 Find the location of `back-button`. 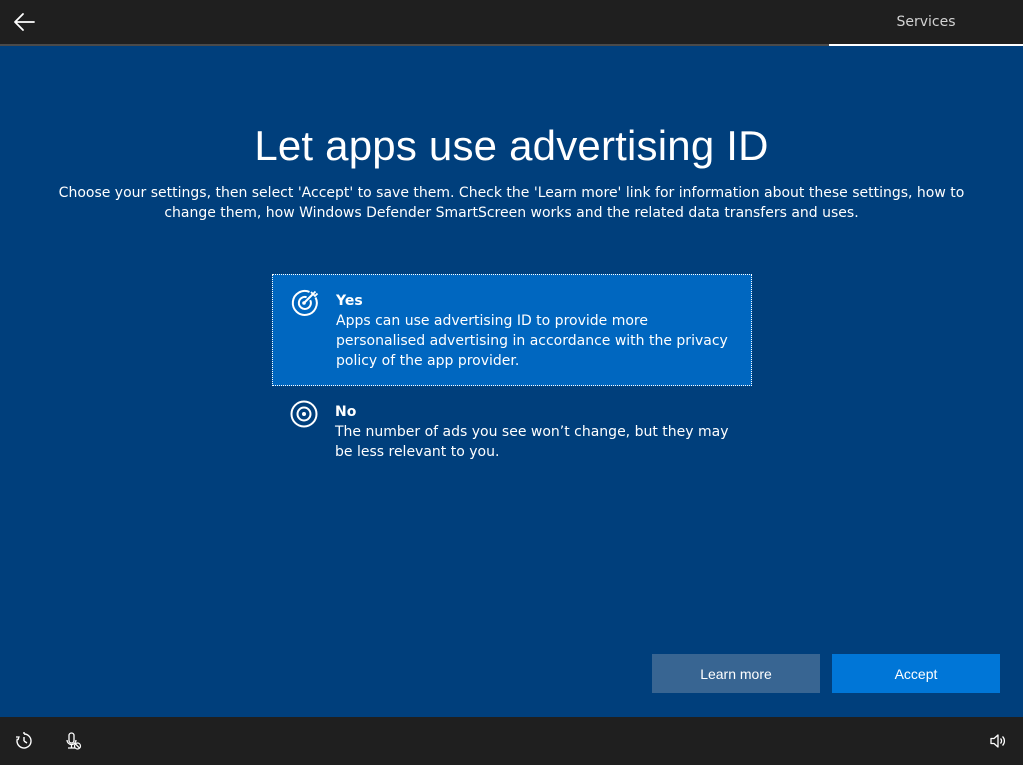

back-button is located at coordinates (24, 22).